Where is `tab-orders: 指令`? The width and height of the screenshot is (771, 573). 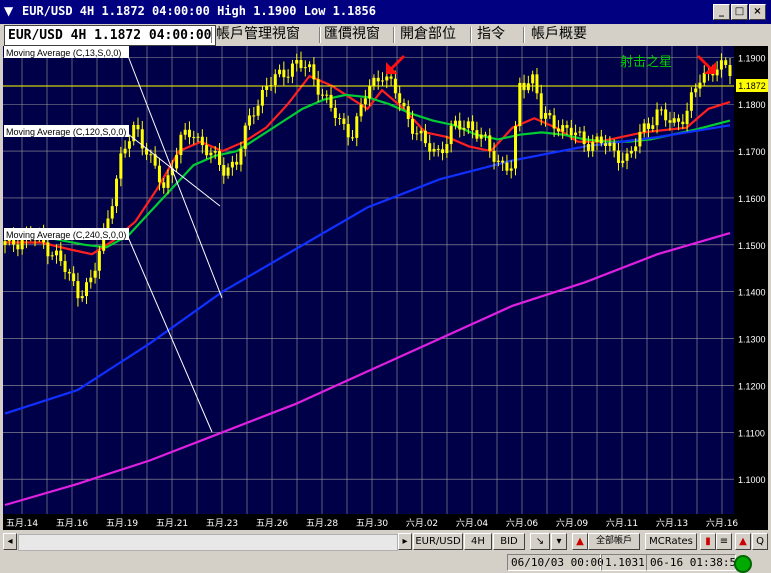
tab-orders: 指令 is located at coordinates (491, 34).